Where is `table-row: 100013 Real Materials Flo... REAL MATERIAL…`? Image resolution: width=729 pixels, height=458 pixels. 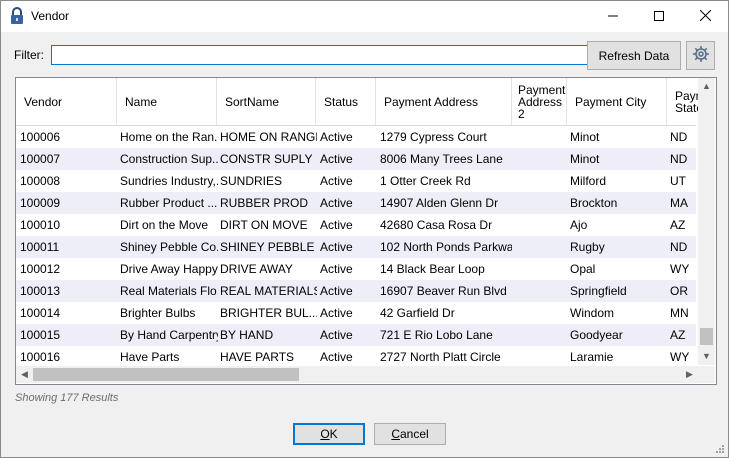 table-row: 100013 Real Materials Flo... REAL MATERIAL… is located at coordinates (356, 291).